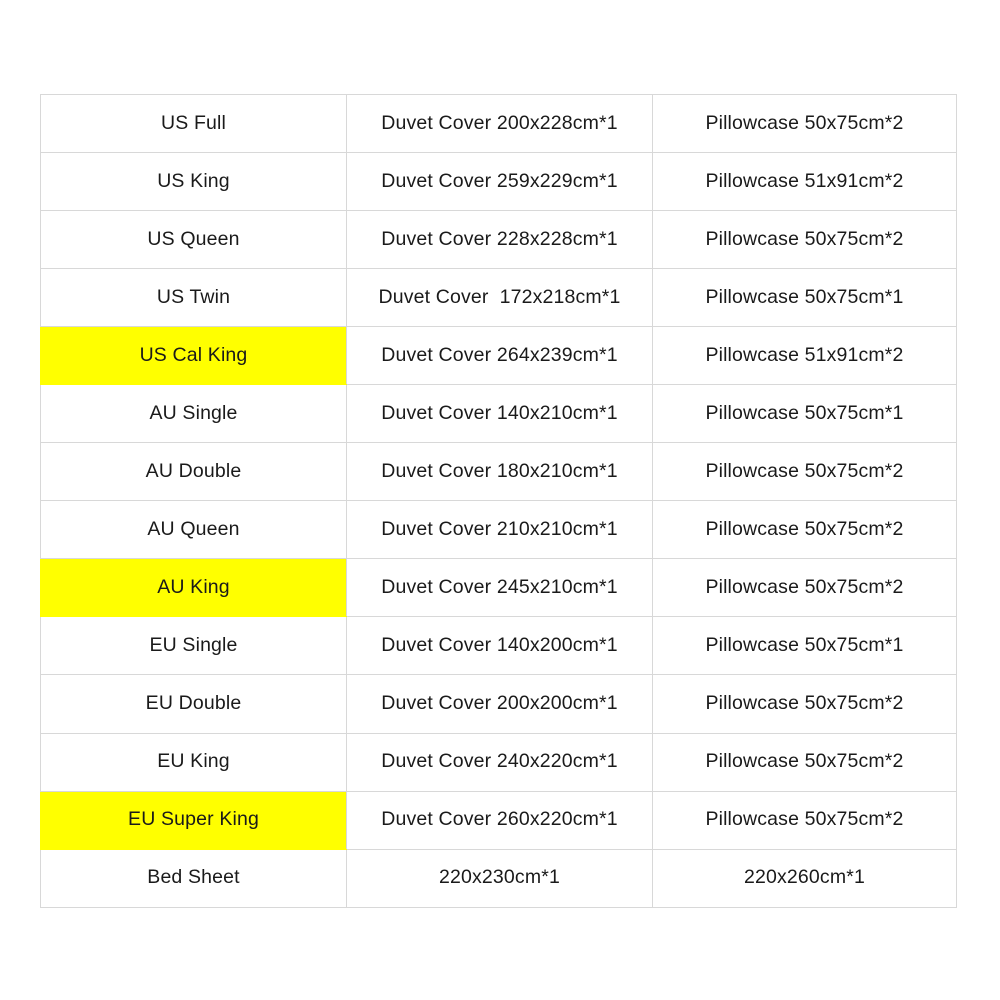 This screenshot has height=1000, width=1000. I want to click on size-cell: US Twin, so click(193, 298).